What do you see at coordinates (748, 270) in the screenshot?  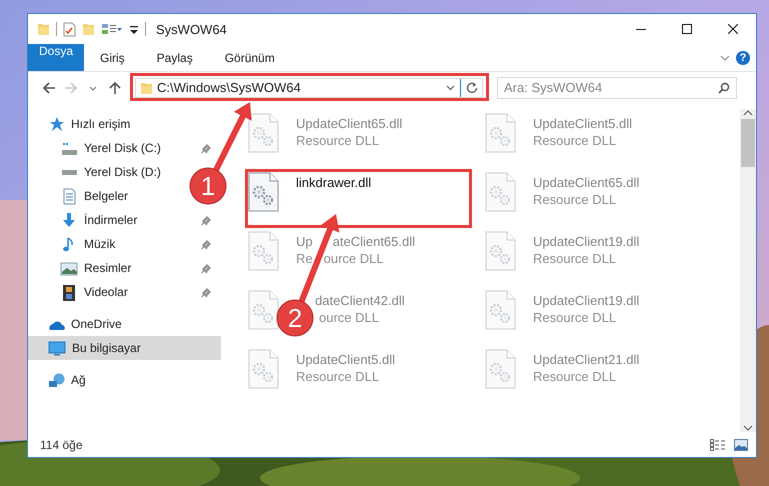 I see `scrollbar` at bounding box center [748, 270].